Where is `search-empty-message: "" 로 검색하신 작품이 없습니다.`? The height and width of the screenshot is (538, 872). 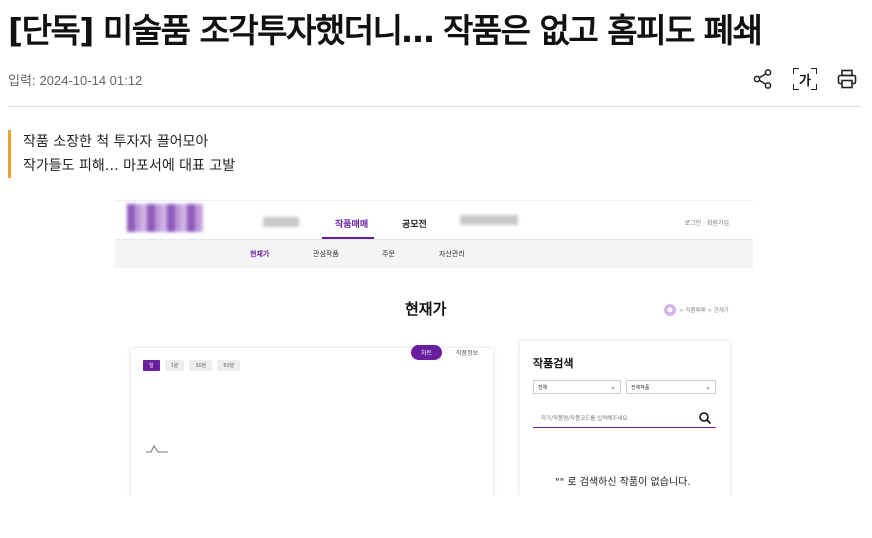
search-empty-message: "" 로 검색하신 작품이 없습니다. is located at coordinates (623, 482).